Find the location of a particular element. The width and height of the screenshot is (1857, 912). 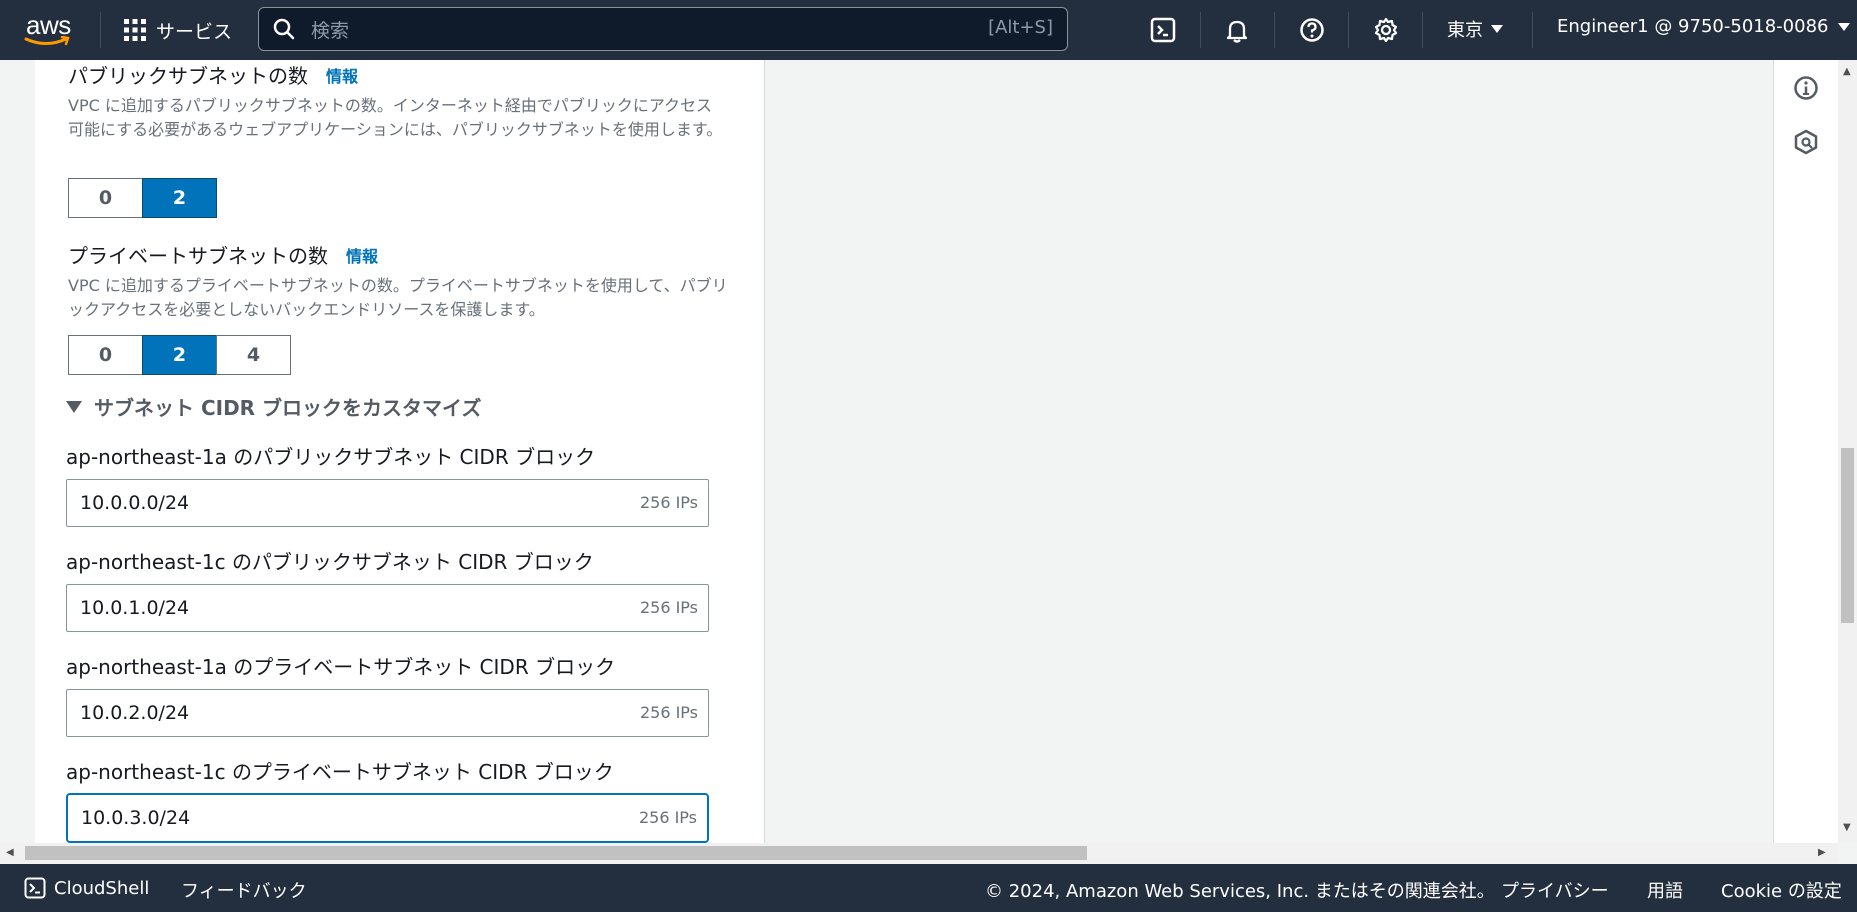

private-subnets-info-link: 情報 is located at coordinates (362, 255).